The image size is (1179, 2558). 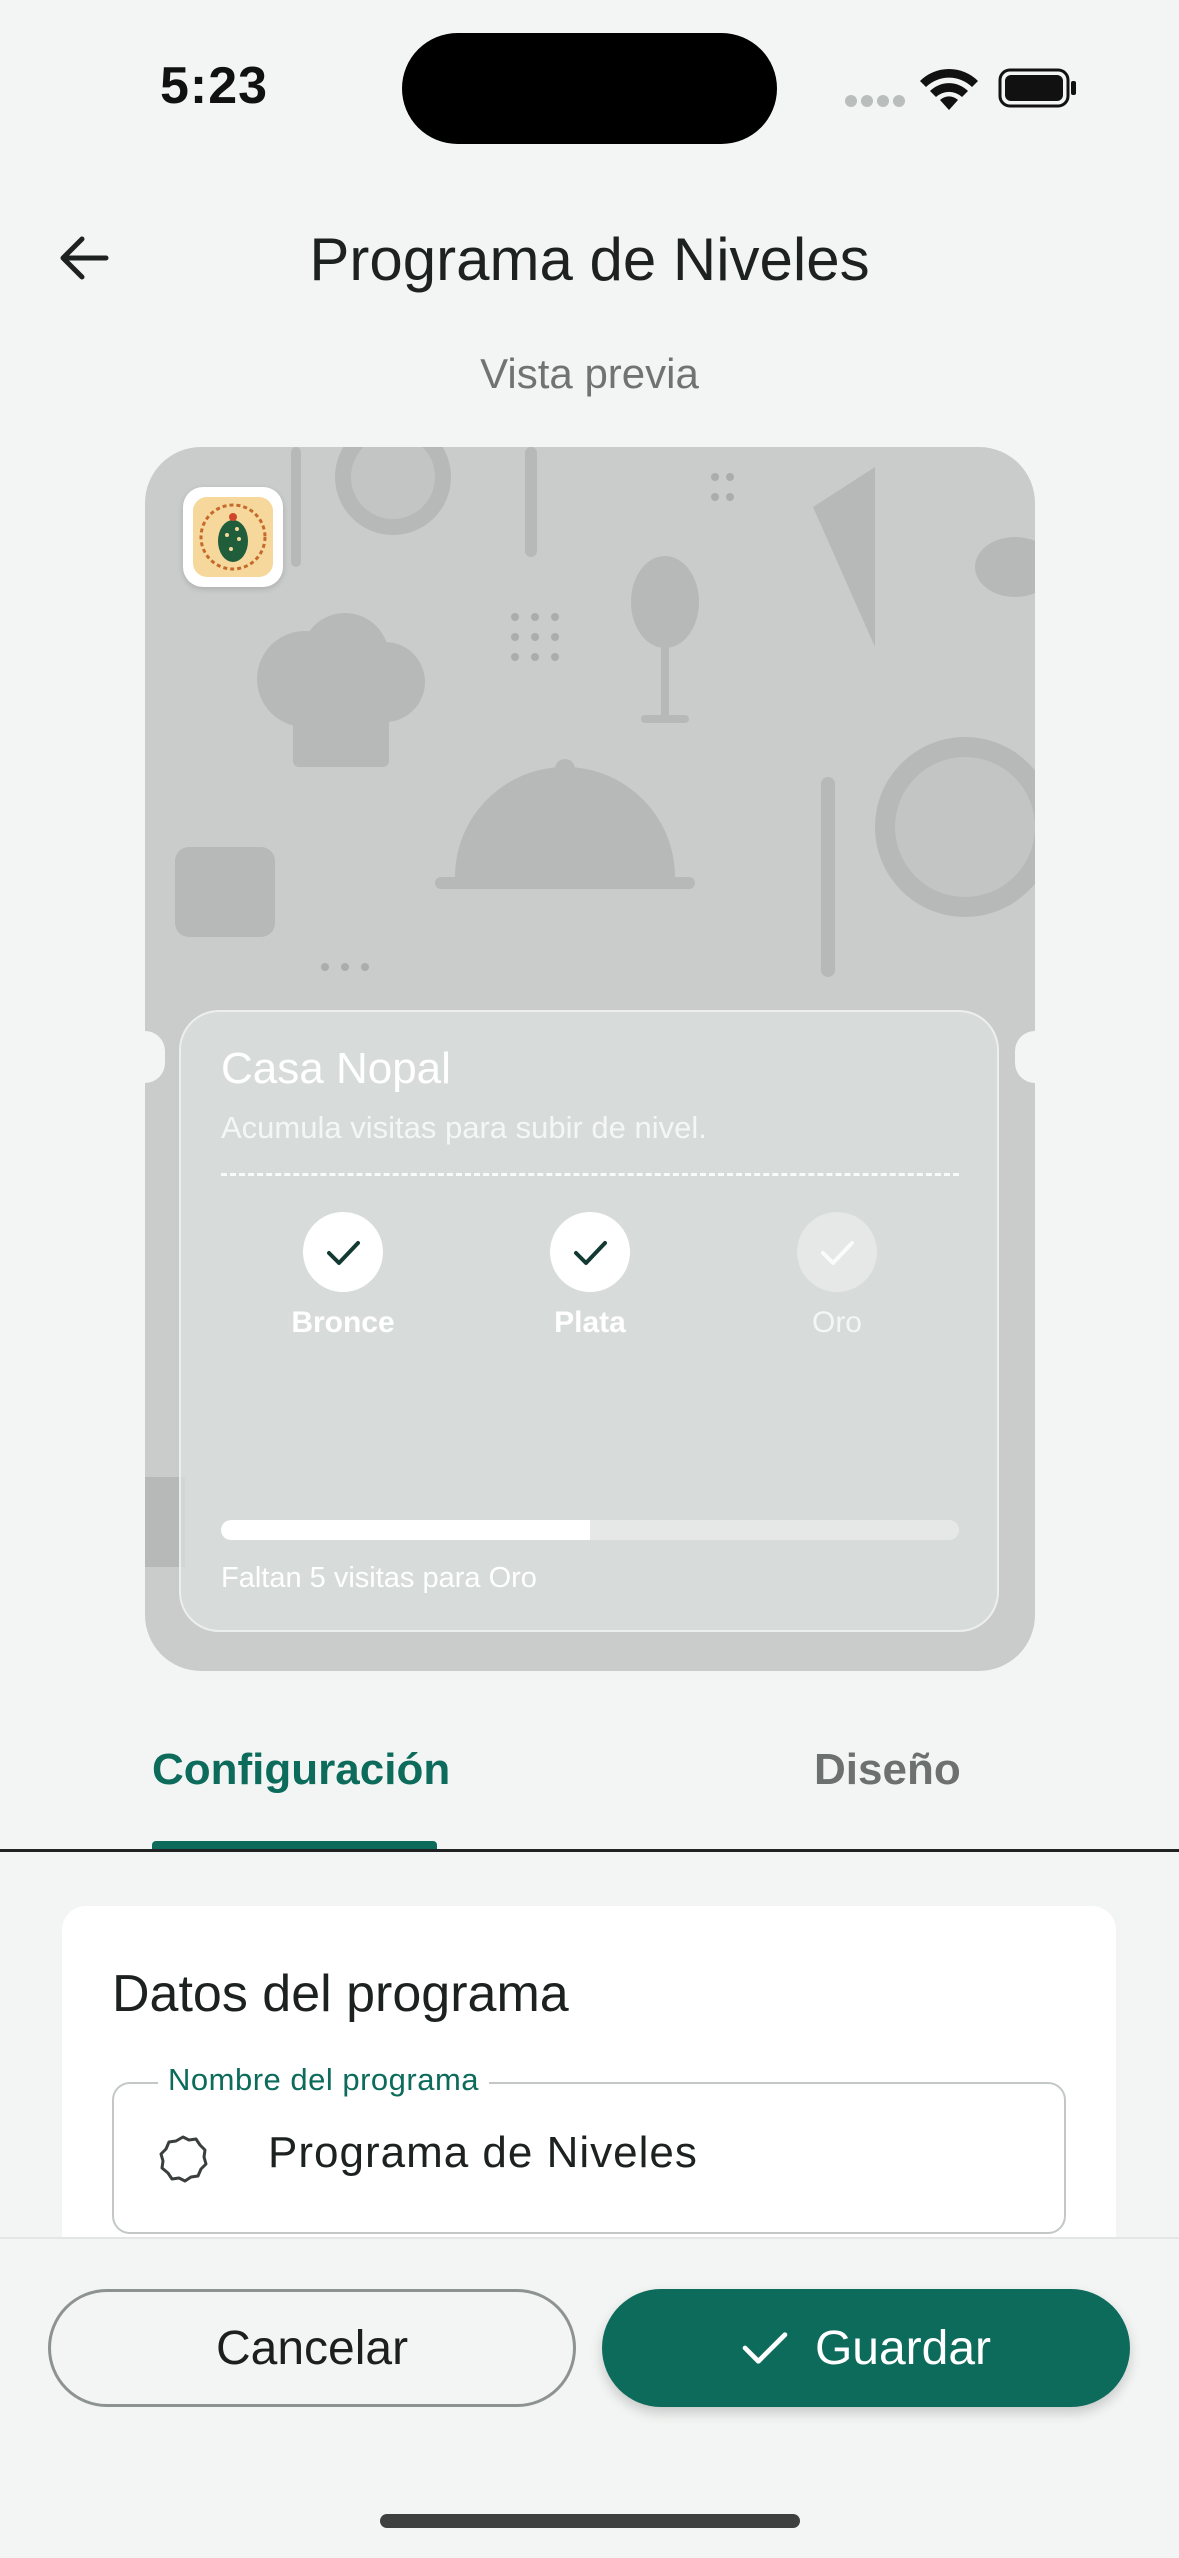 What do you see at coordinates (464, 1127) in the screenshot?
I see `card-subtitle: Acumula visitas para subir de nivel.` at bounding box center [464, 1127].